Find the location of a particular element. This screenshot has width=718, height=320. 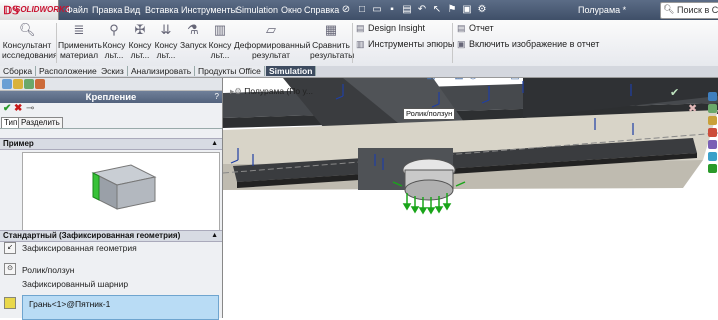

menu-edit: Правка is located at coordinates (107, 10).